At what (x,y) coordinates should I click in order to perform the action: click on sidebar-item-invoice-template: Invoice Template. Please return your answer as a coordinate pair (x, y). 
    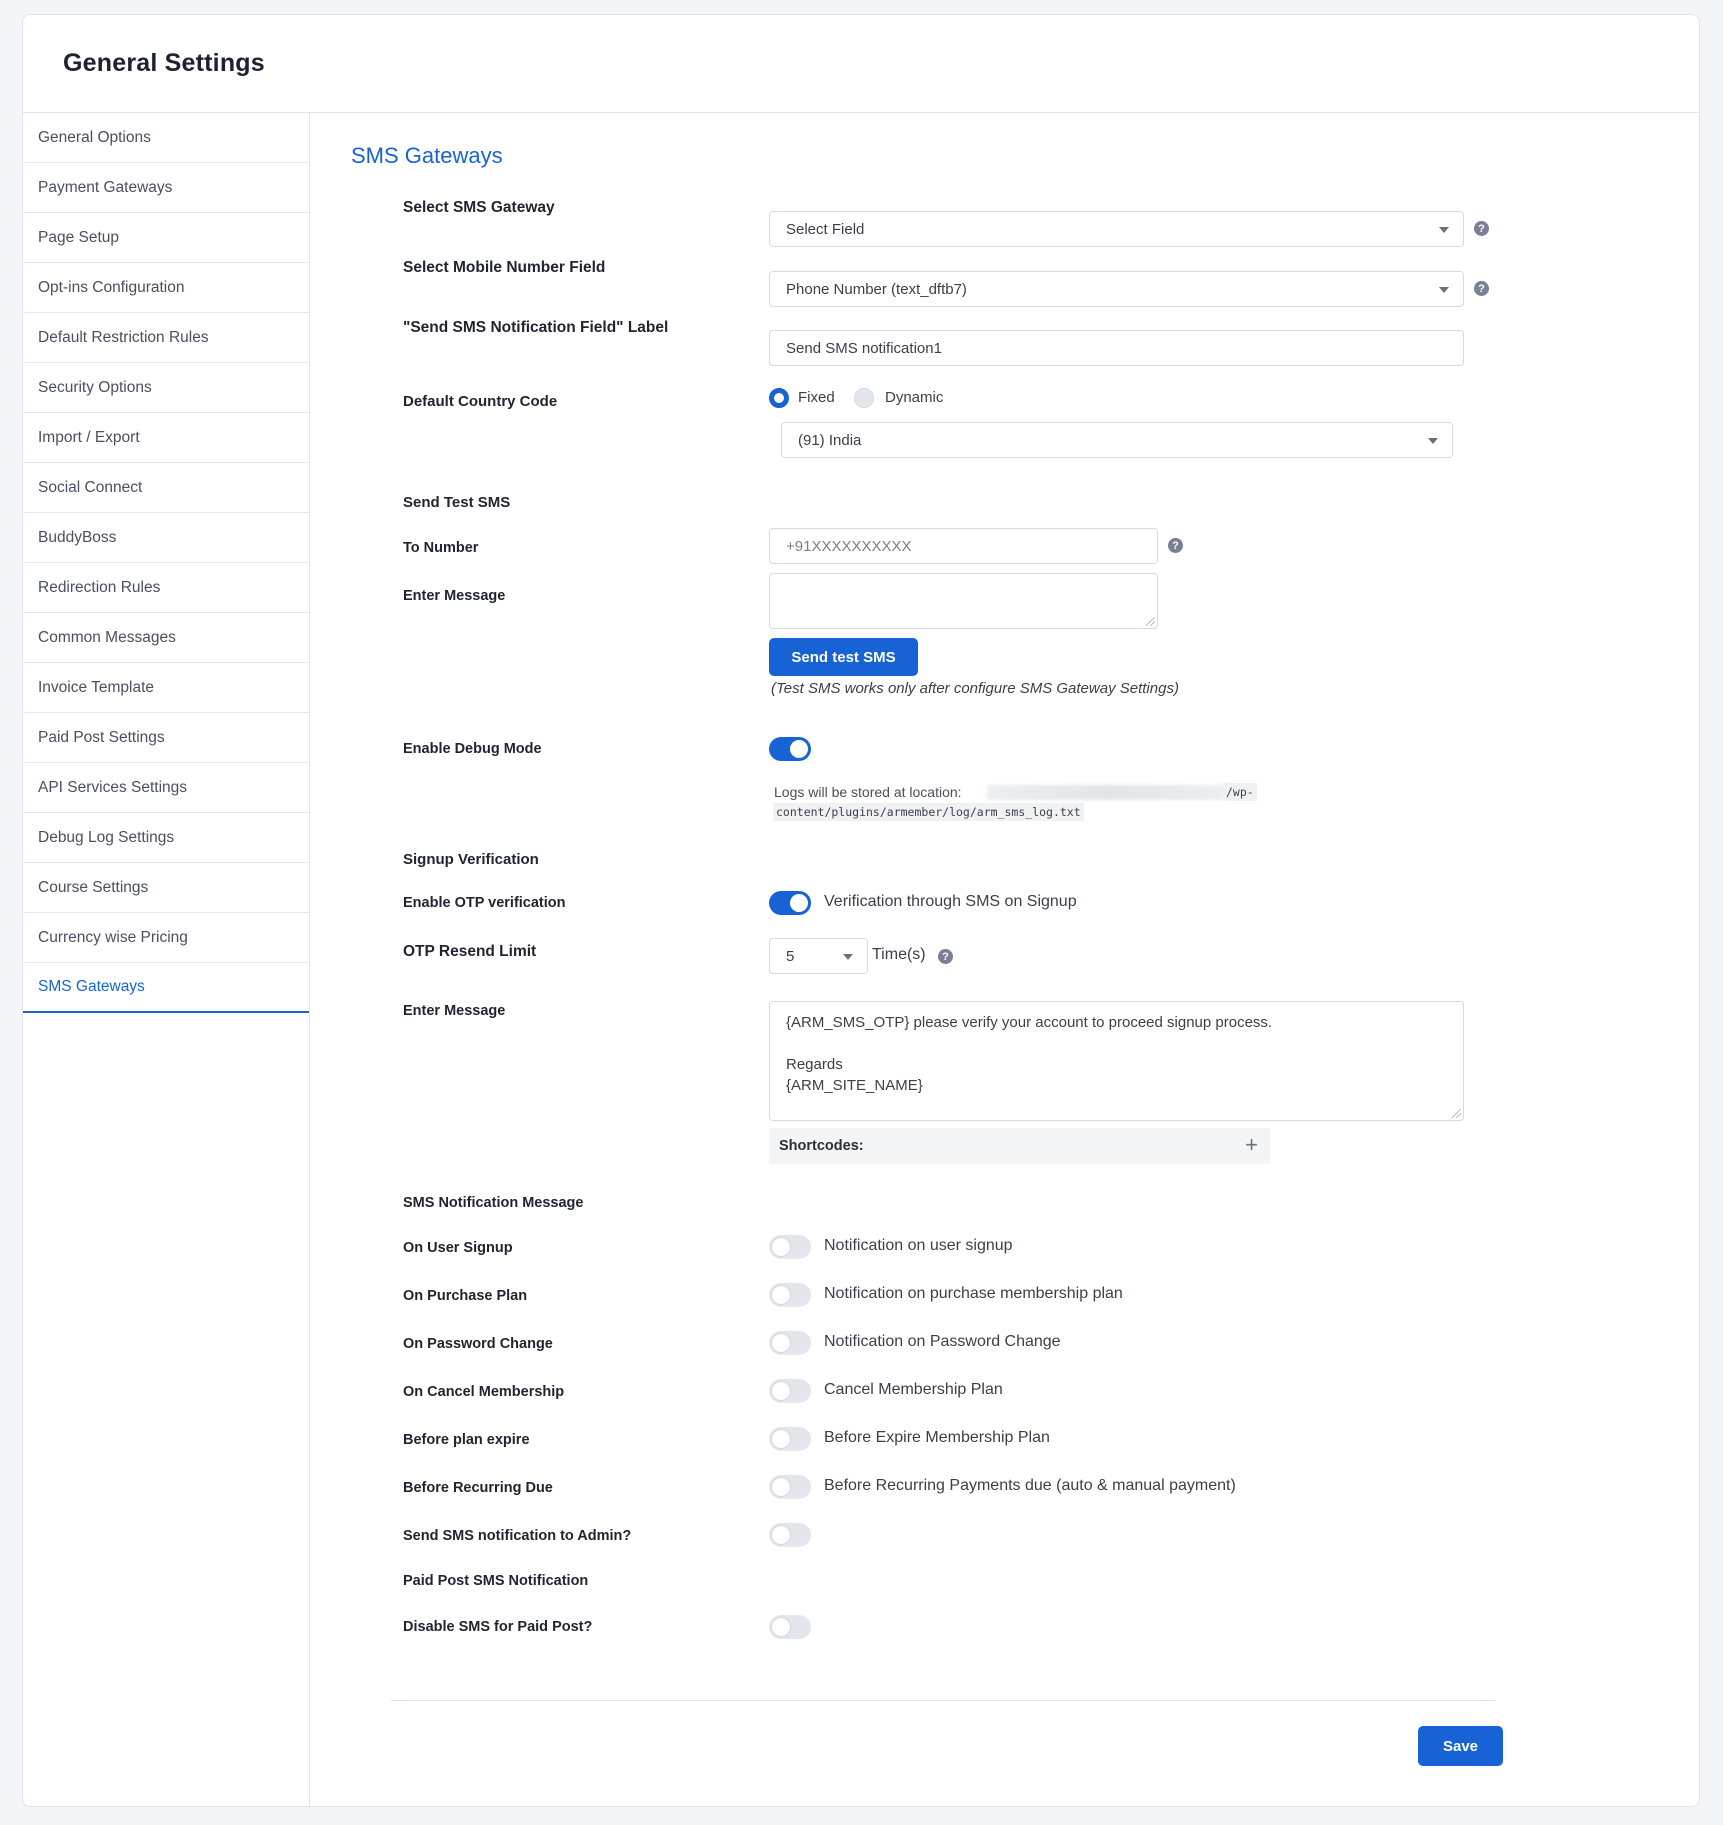
    Looking at the image, I should click on (166, 688).